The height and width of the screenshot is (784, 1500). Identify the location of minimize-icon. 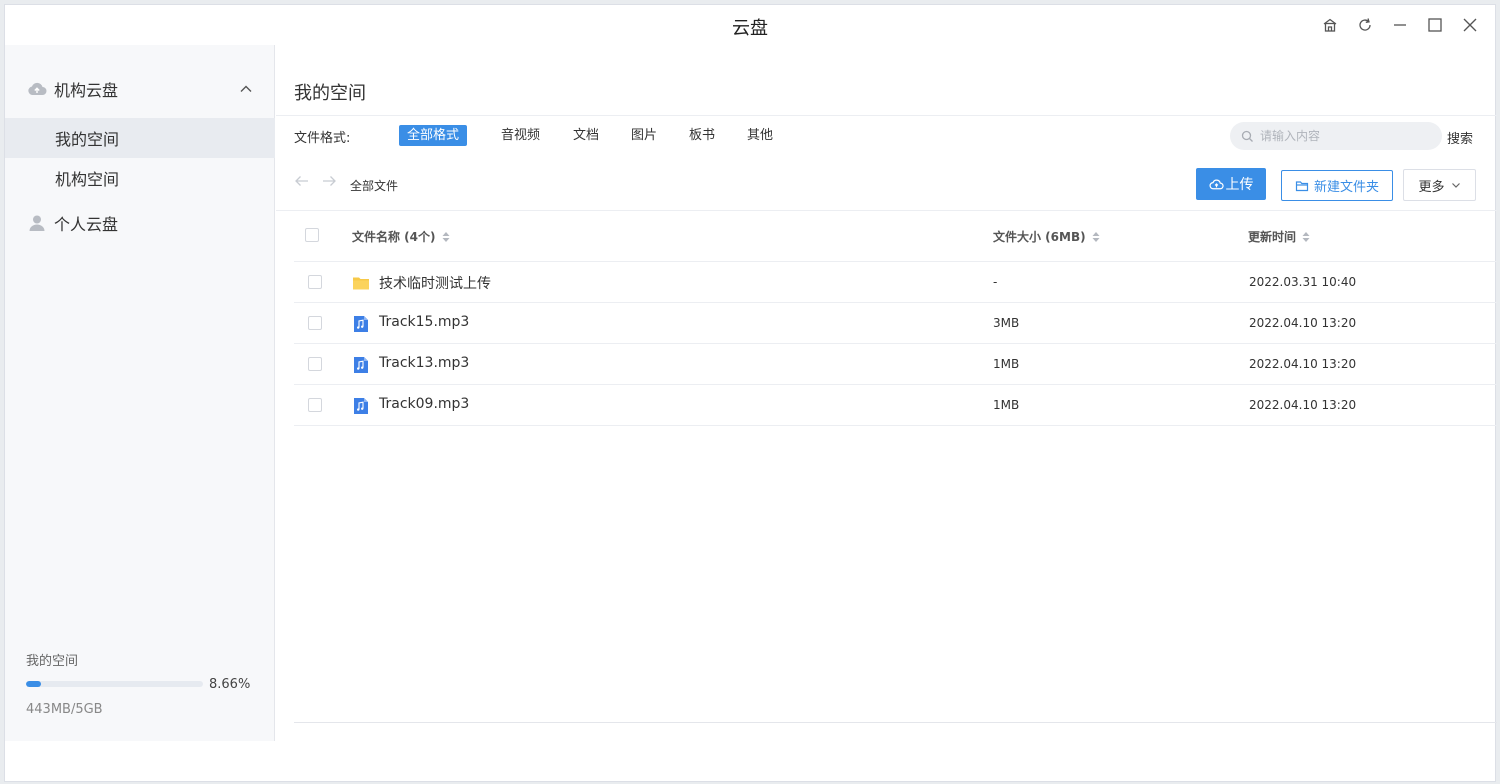
(1400, 25).